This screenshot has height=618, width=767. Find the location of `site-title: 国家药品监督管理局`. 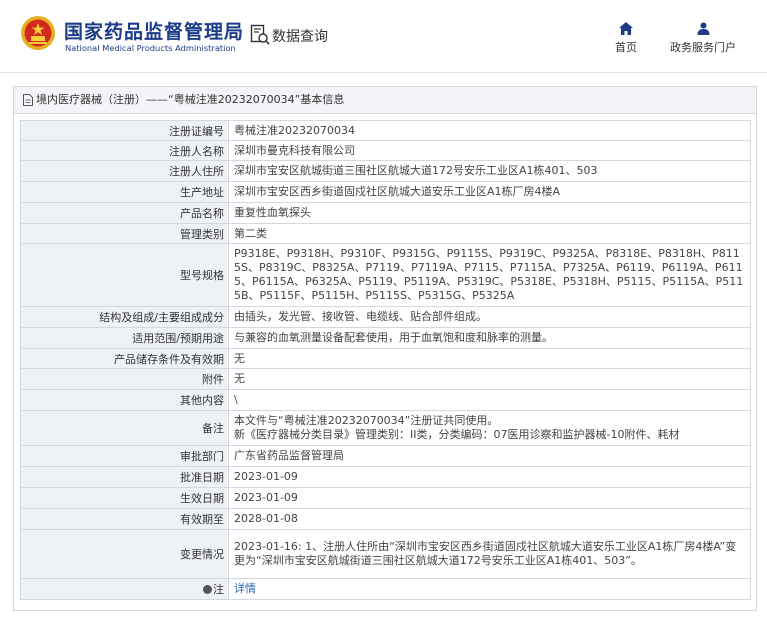

site-title: 国家药品监督管理局 is located at coordinates (154, 30).